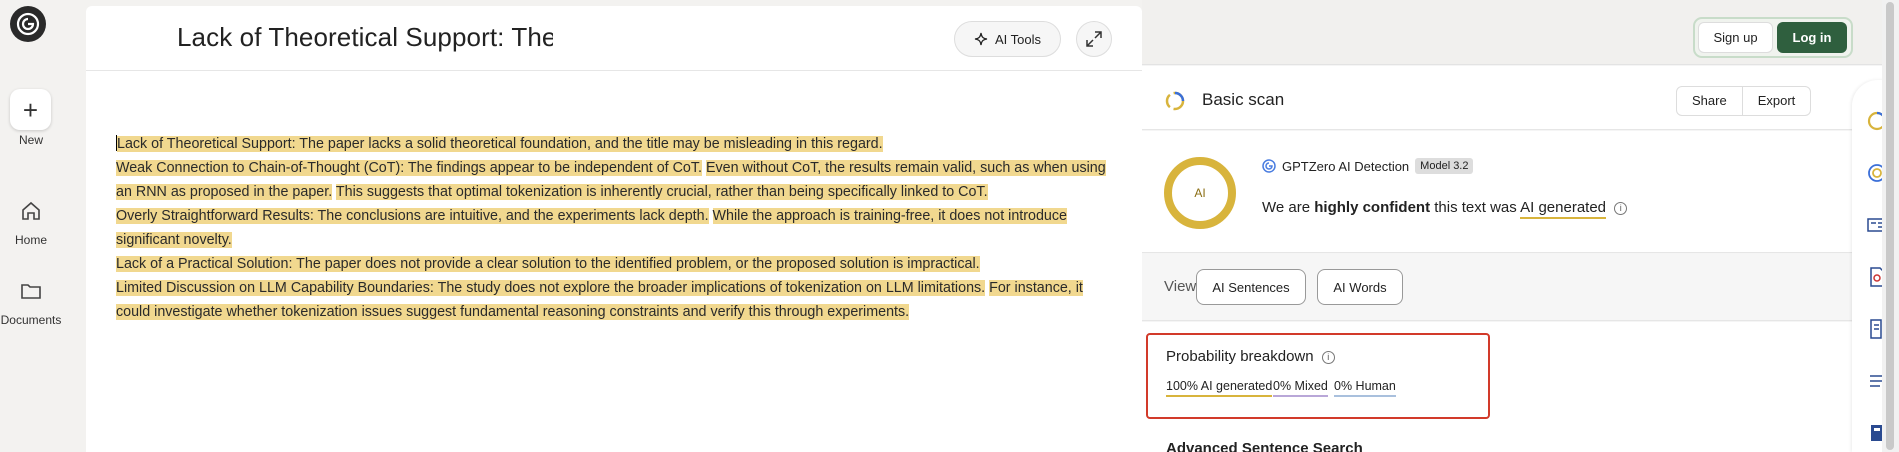  What do you see at coordinates (31, 226) in the screenshot?
I see `left-rail: + New Home Documents` at bounding box center [31, 226].